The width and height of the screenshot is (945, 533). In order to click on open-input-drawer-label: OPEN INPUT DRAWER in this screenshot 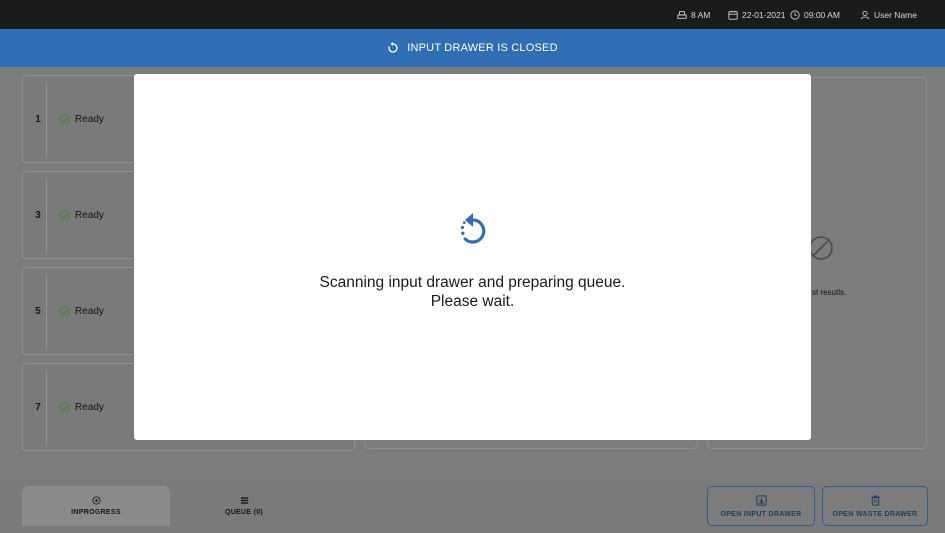, I will do `click(761, 514)`.